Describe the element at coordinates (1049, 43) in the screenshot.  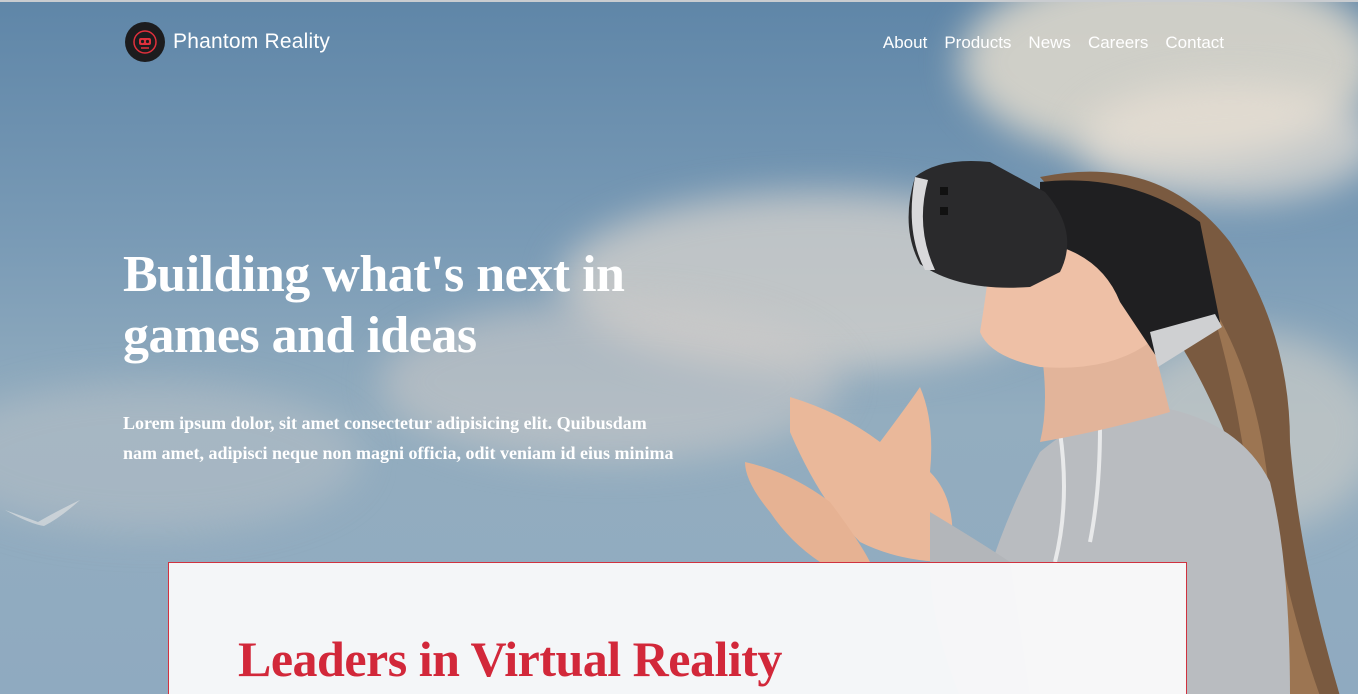
I see `nav-item-news: News` at that location.